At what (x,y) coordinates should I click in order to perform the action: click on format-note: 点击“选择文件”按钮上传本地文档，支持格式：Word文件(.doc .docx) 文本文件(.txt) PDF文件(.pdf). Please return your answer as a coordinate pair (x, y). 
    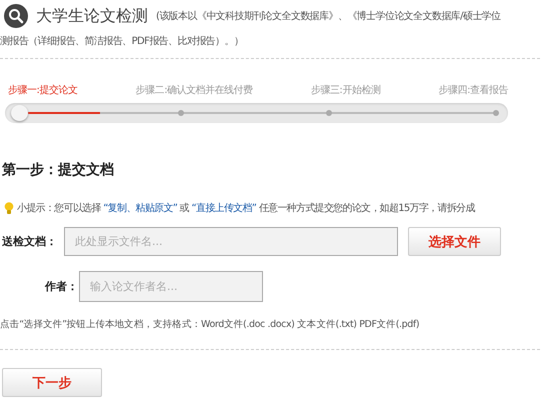
    Looking at the image, I should click on (210, 324).